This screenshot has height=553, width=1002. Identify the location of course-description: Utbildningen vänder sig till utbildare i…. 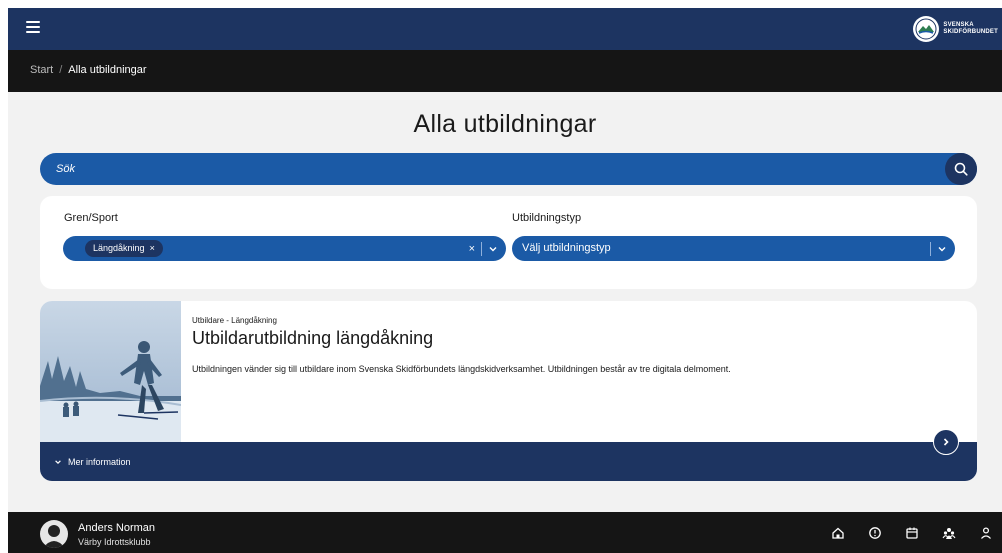
(461, 369).